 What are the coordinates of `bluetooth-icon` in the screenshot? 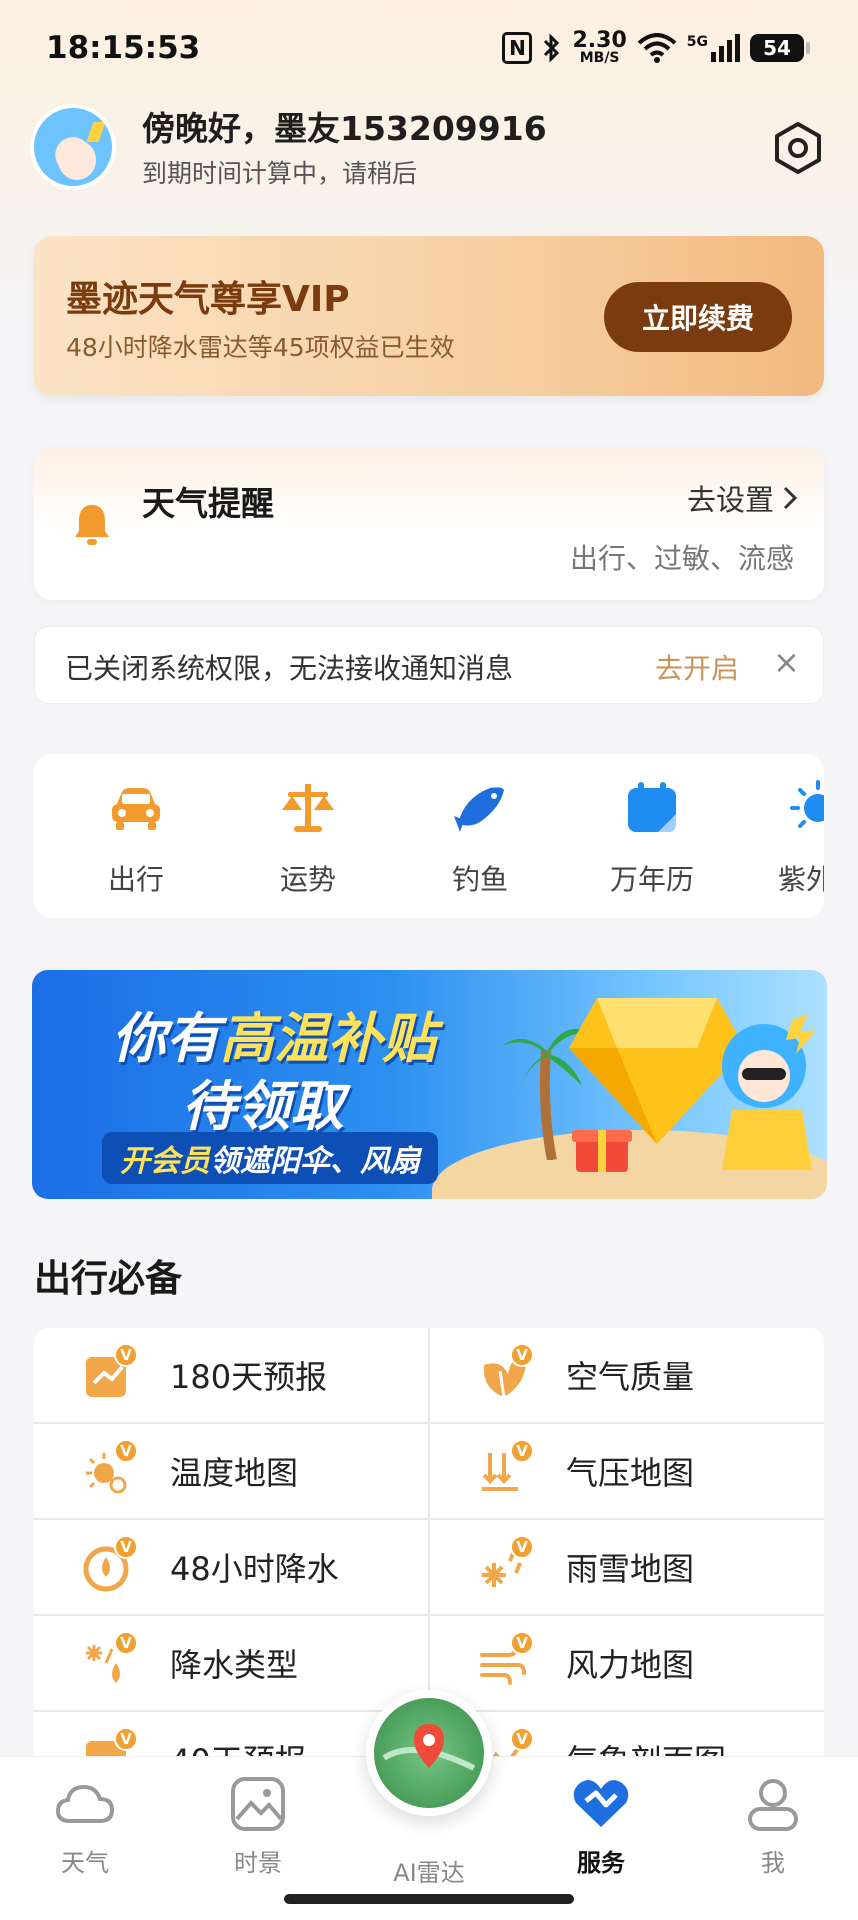 It's located at (552, 47).